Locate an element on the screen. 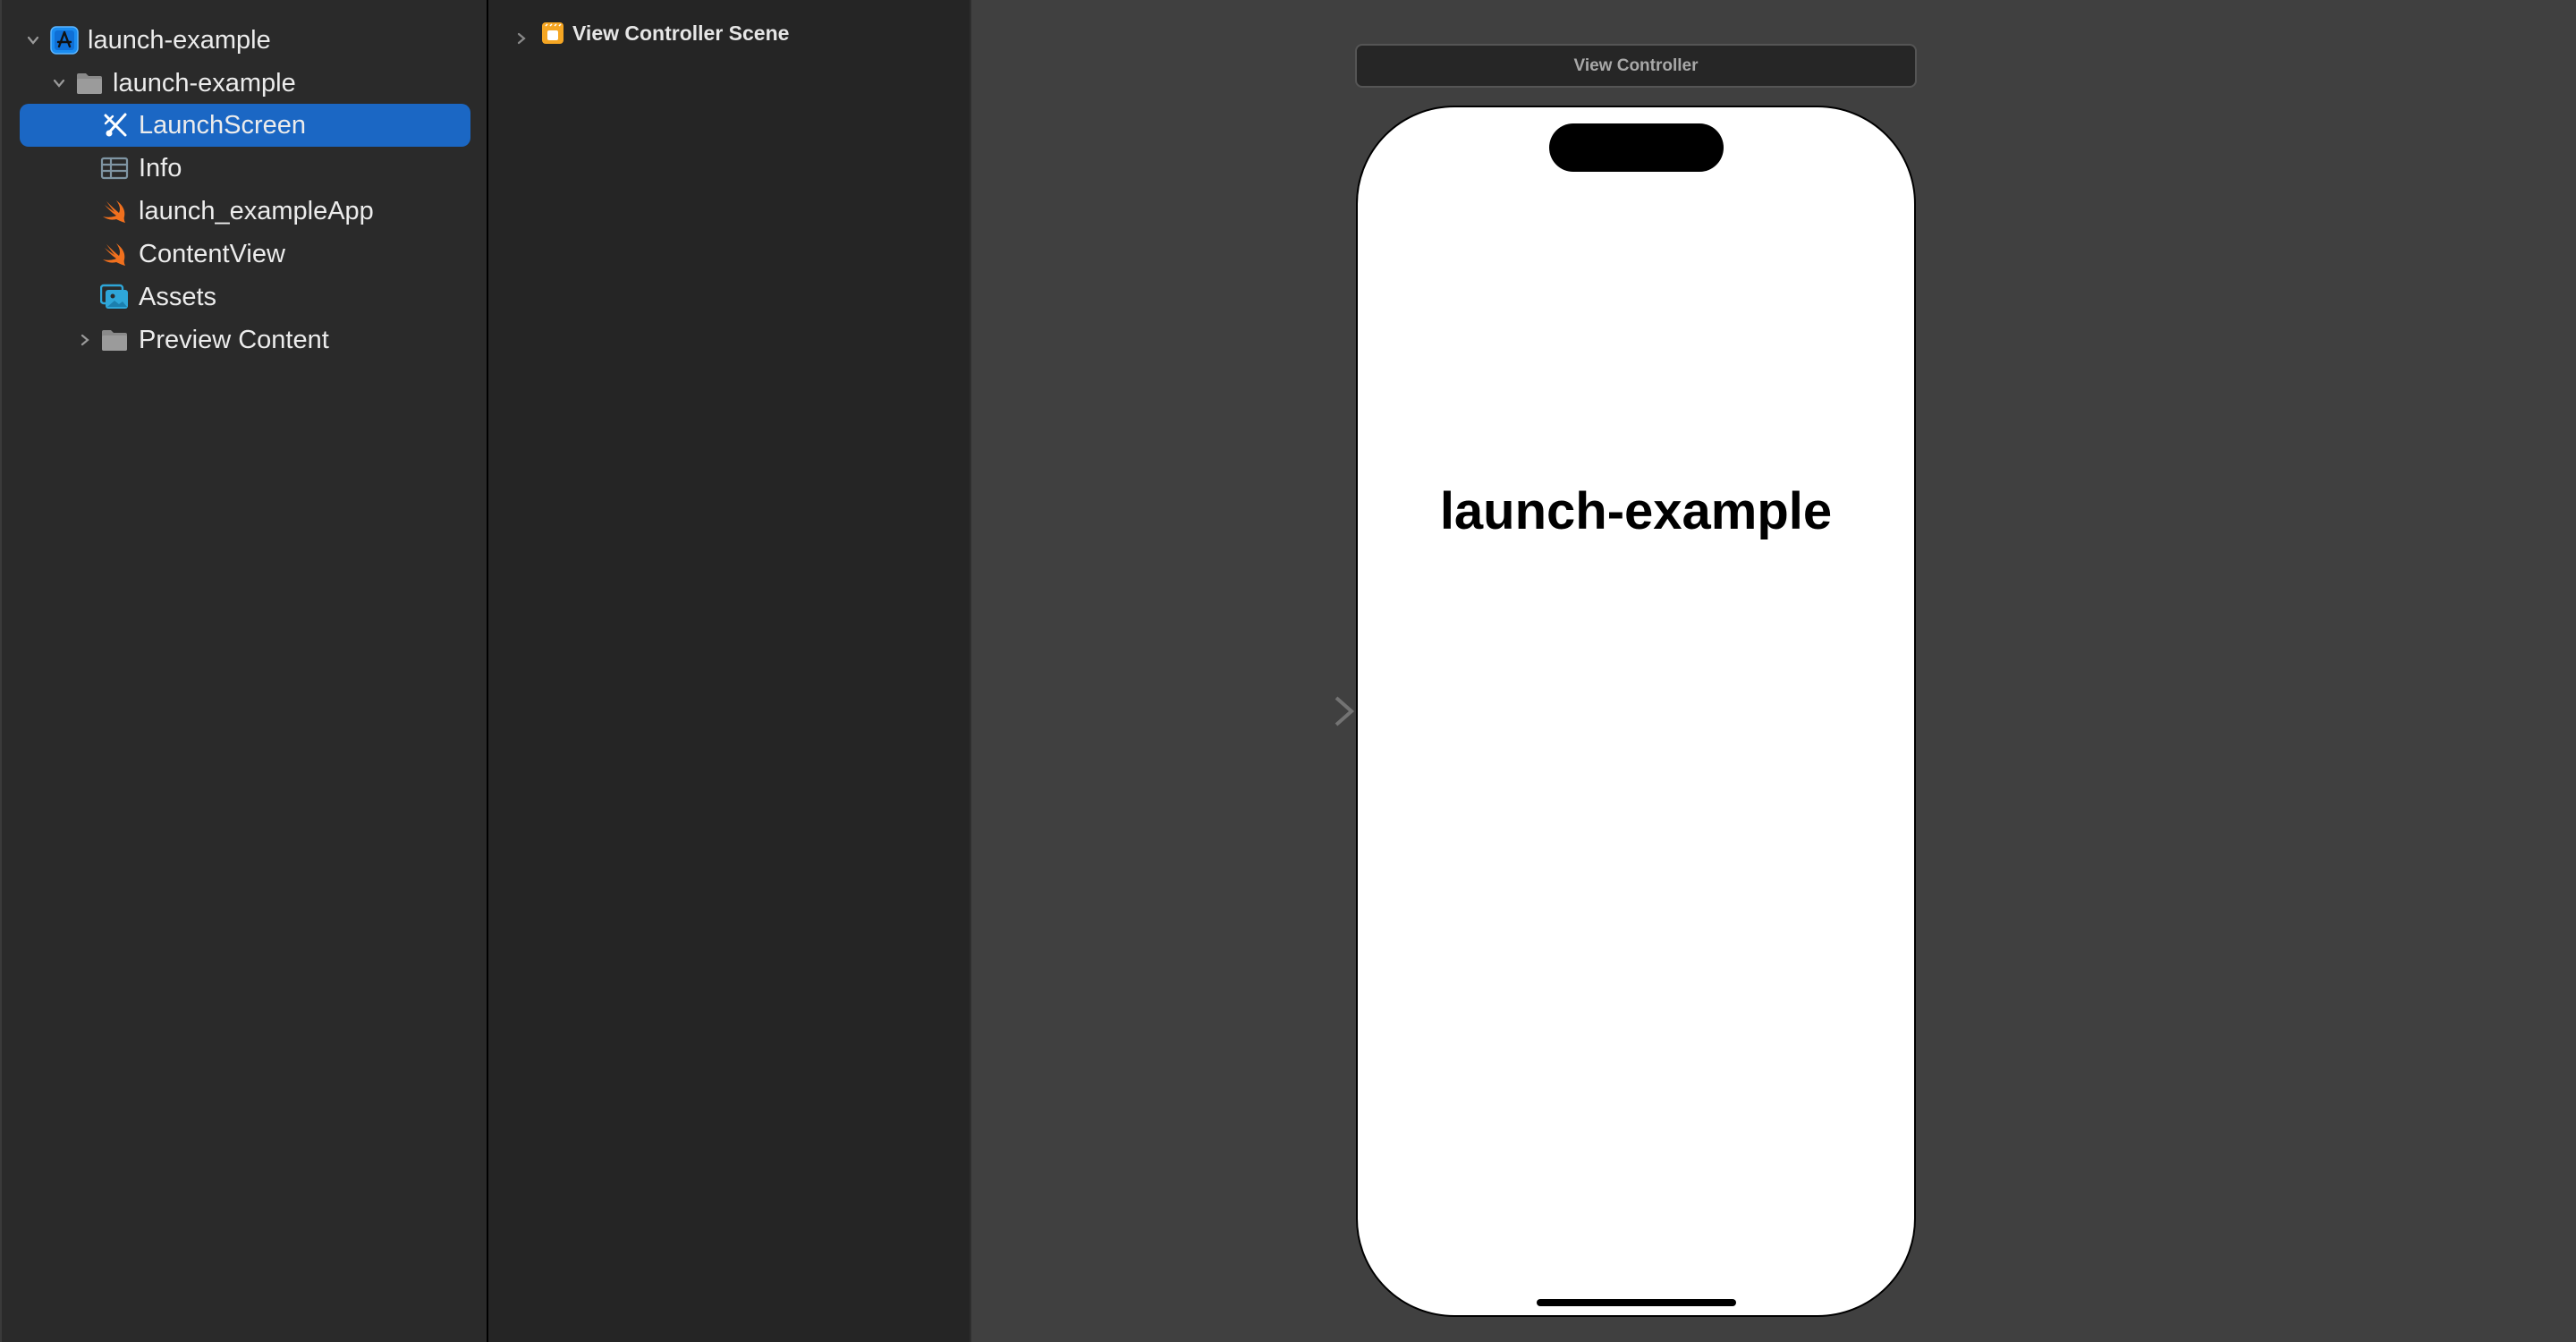  navigator-item-info: Info is located at coordinates (243, 168).